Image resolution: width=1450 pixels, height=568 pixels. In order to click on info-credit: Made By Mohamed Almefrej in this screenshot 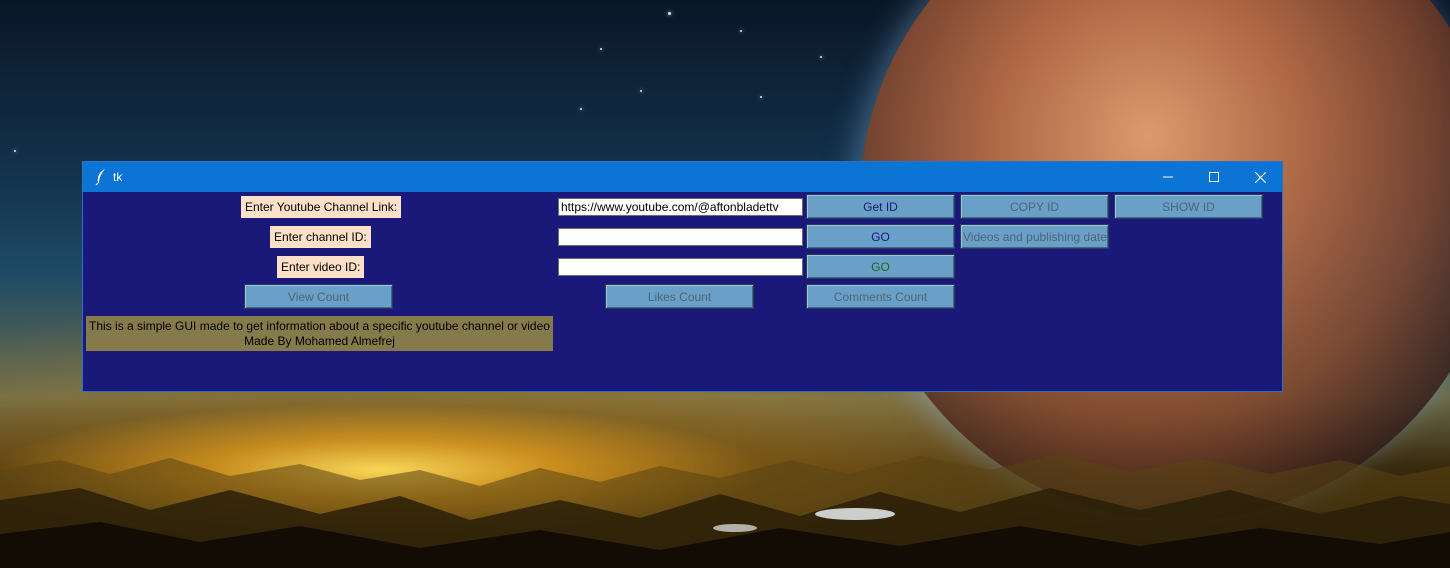, I will do `click(319, 341)`.